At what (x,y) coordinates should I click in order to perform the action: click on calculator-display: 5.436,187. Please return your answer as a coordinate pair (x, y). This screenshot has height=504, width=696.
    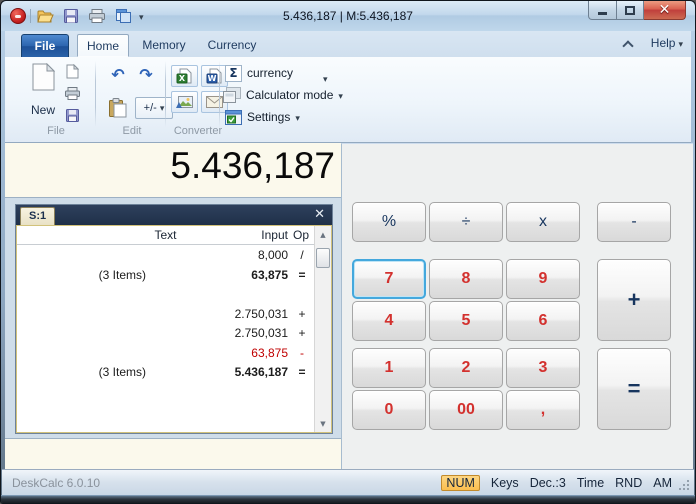
    Looking at the image, I should click on (173, 170).